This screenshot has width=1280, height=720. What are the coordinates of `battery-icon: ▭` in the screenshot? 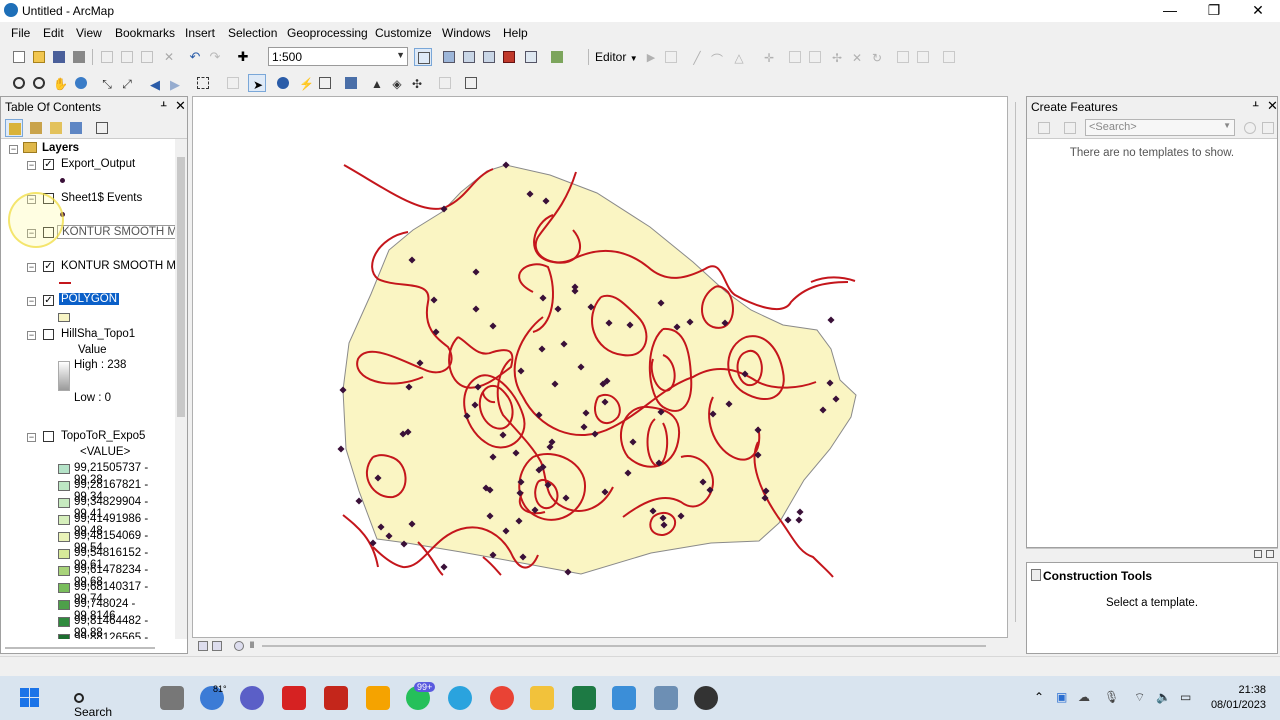 It's located at (1185, 697).